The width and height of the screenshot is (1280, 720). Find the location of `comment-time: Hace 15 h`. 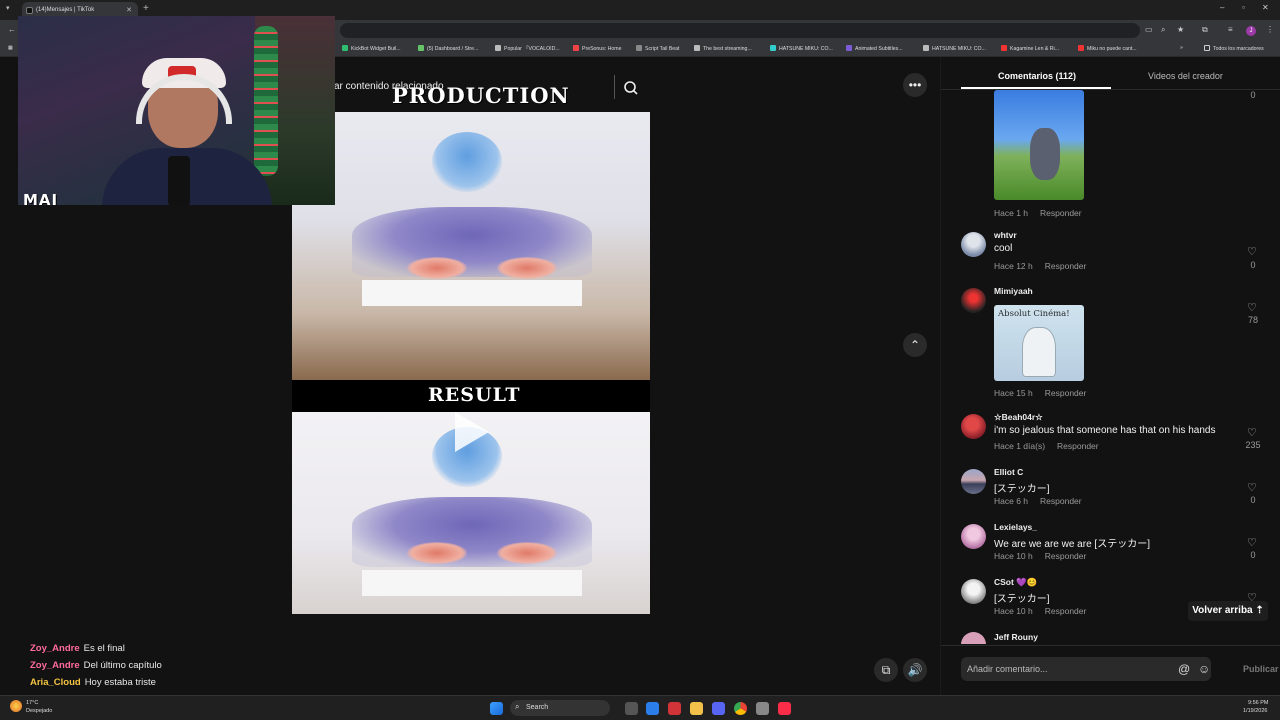

comment-time: Hace 15 h is located at coordinates (1013, 393).